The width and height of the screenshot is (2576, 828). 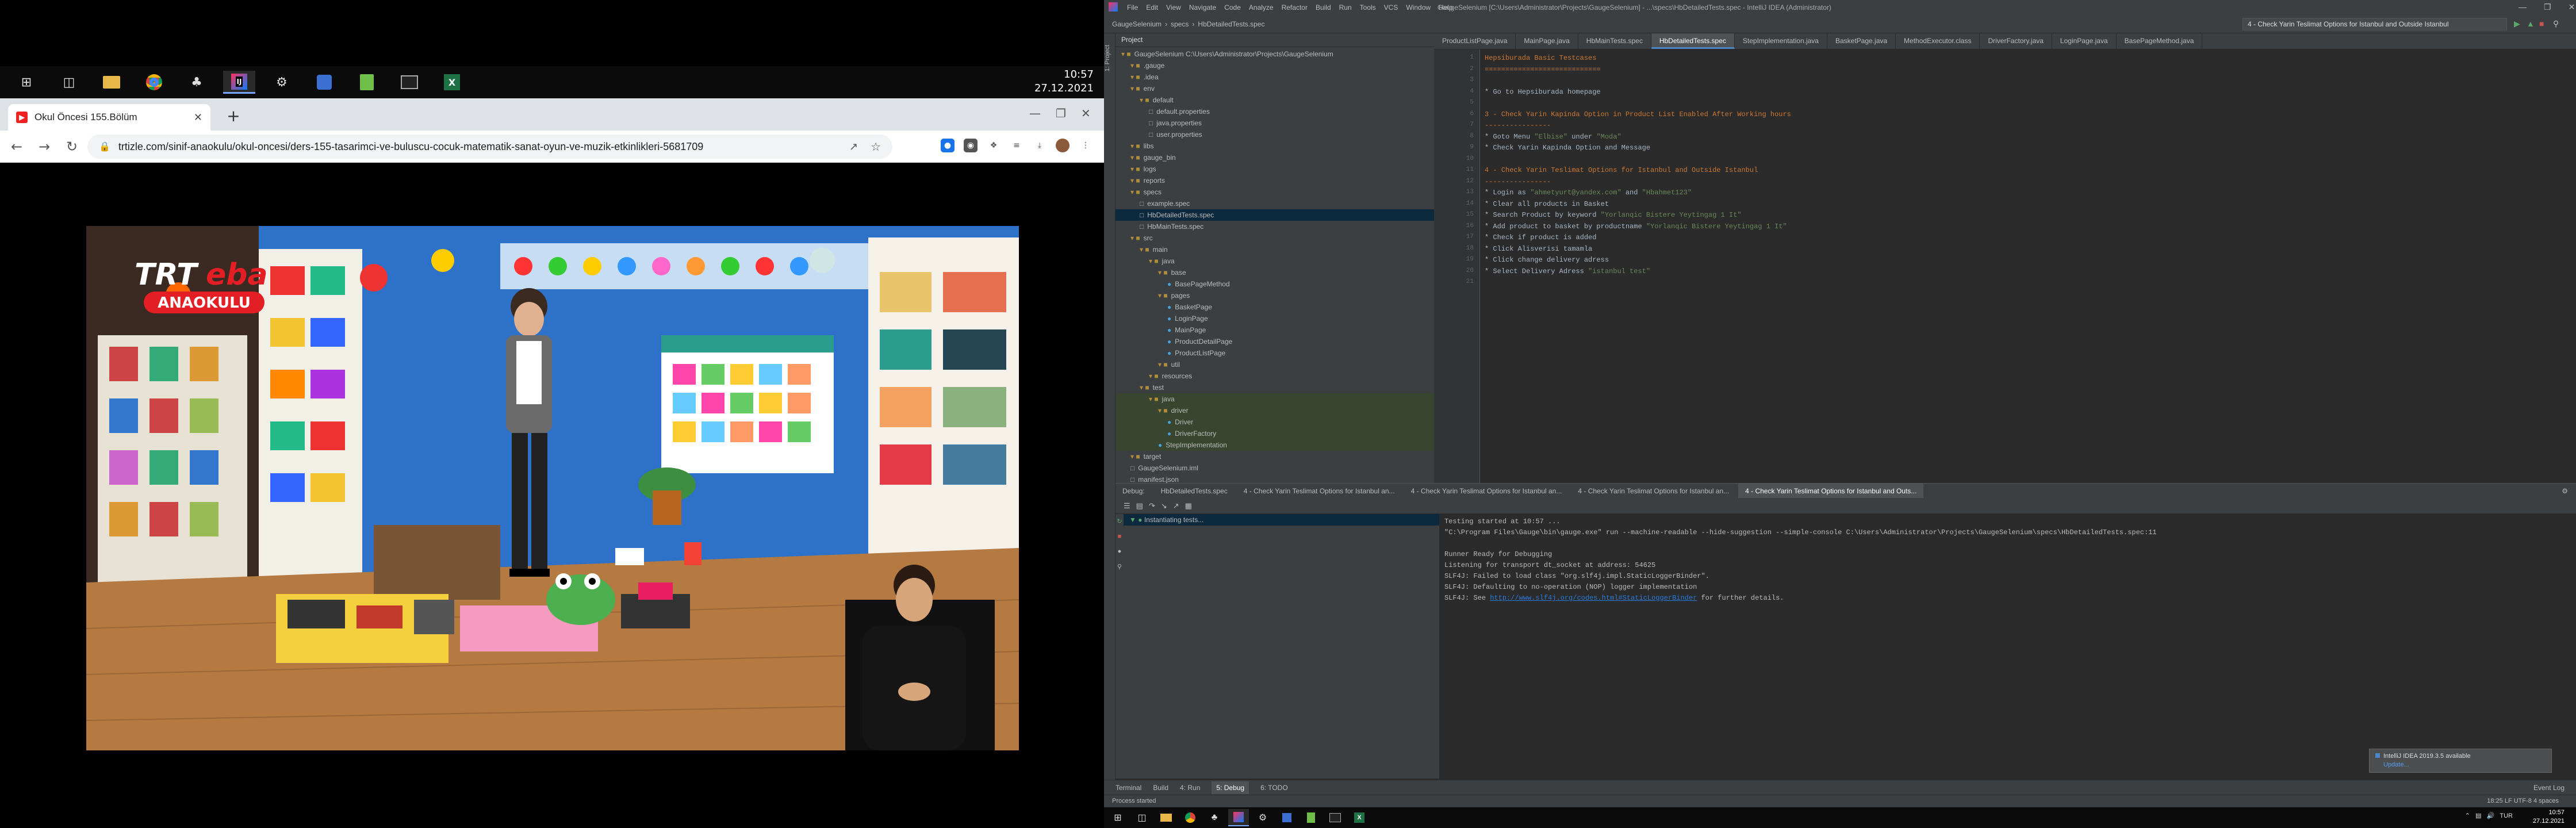 What do you see at coordinates (2016, 41) in the screenshot?
I see `editor-tab: DriverFactory.java` at bounding box center [2016, 41].